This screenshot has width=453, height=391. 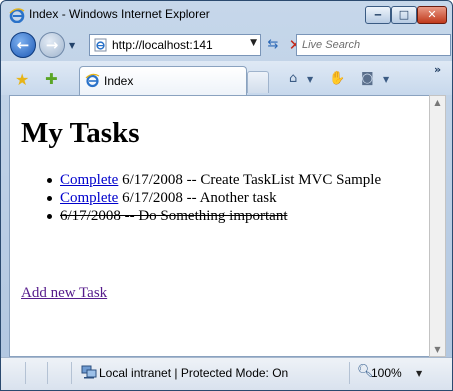 What do you see at coordinates (163, 80) in the screenshot?
I see `tab-index: Index` at bounding box center [163, 80].